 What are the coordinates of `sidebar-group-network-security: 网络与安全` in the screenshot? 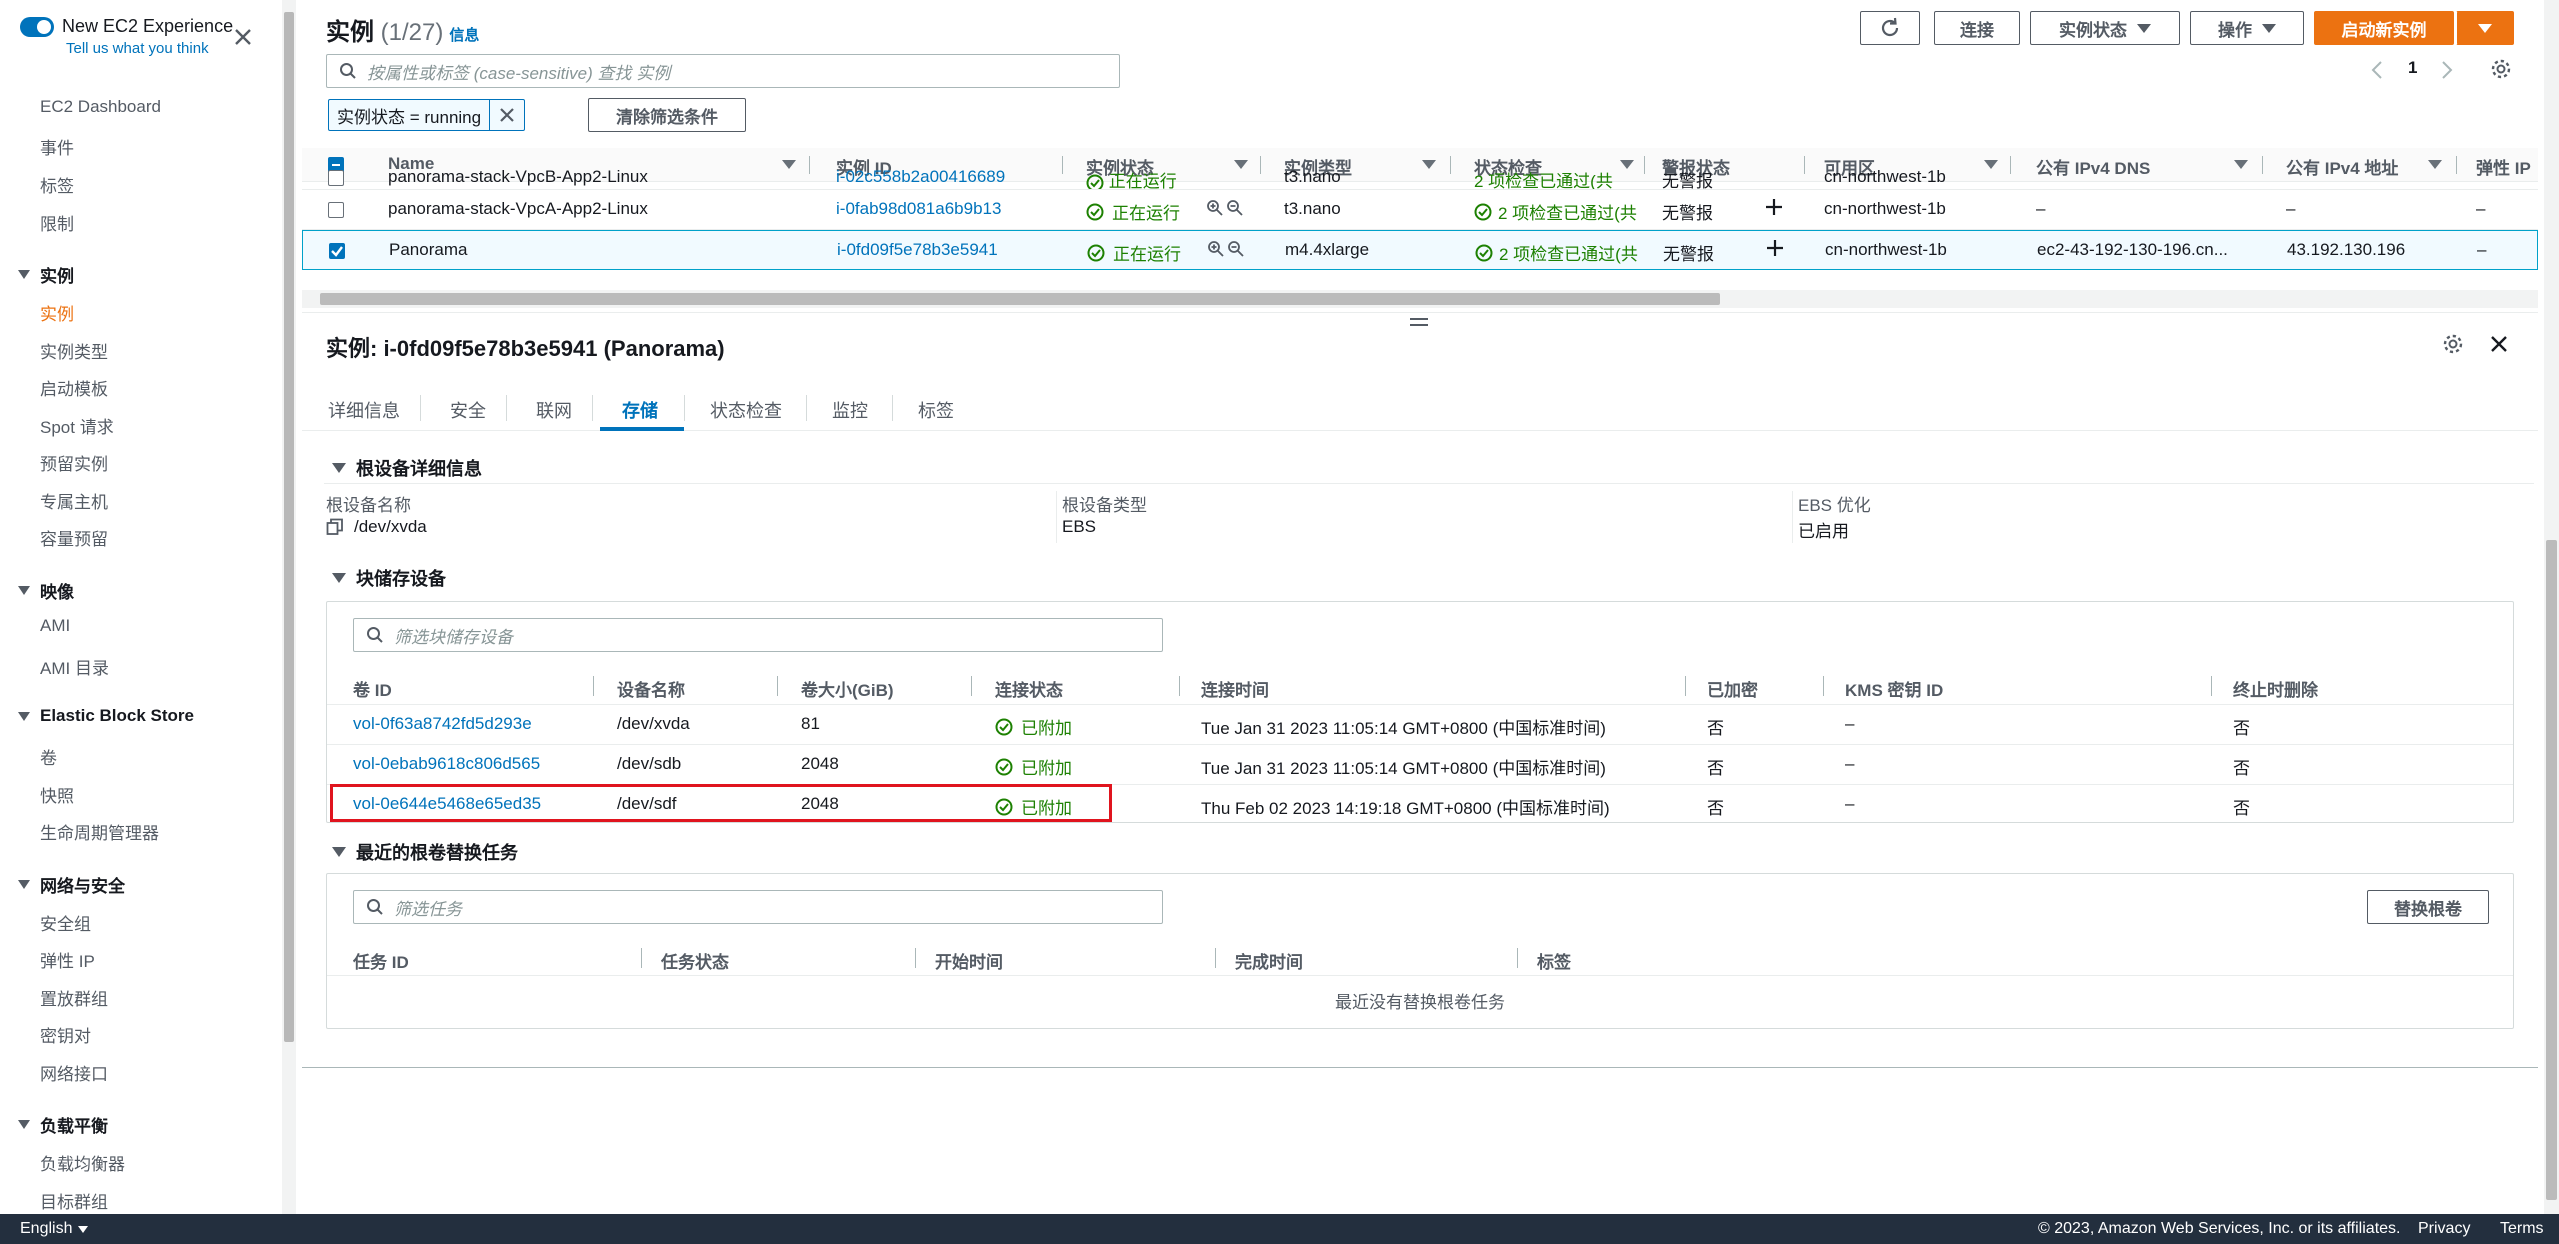 It's located at (71, 884).